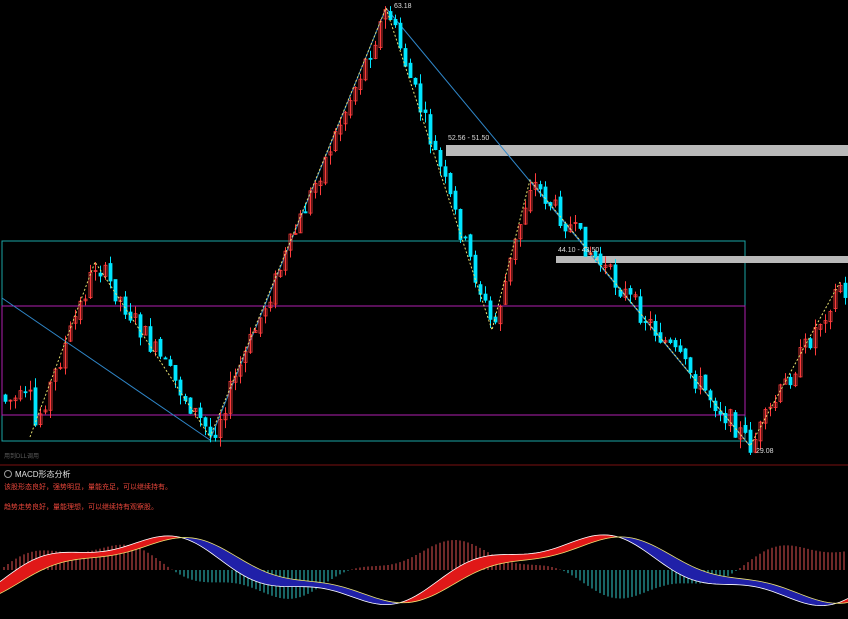 The image size is (848, 619). Describe the element at coordinates (43, 474) in the screenshot. I see `macd-title-text: MACD形态分析` at that location.